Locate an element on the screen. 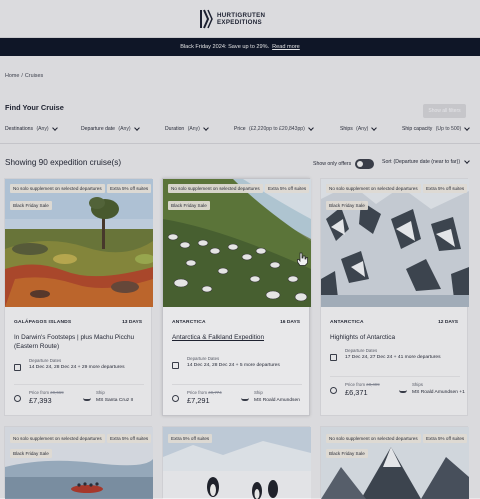 The height and width of the screenshot is (499, 480). price-block: Price from £9,774 £7,291 is located at coordinates (203, 401).